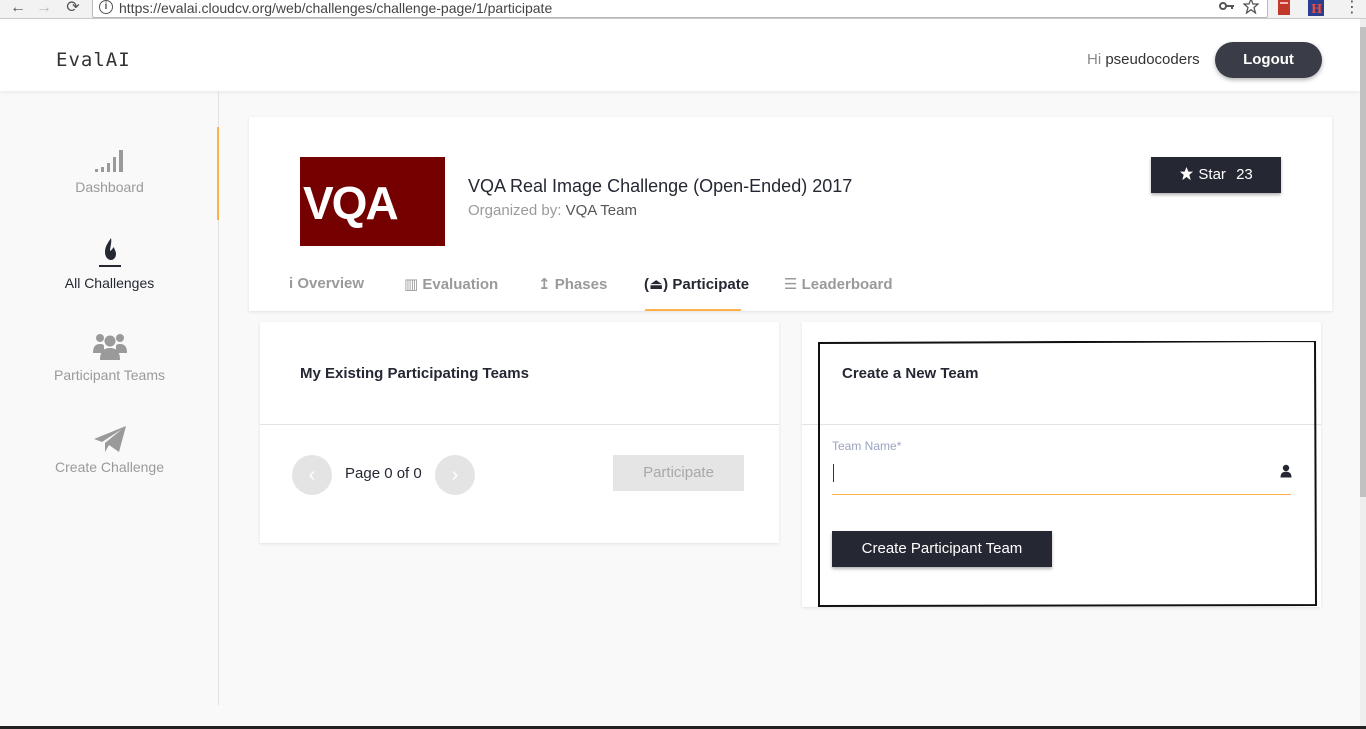 The height and width of the screenshot is (729, 1366). Describe the element at coordinates (109, 252) in the screenshot. I see `flame-icon` at that location.